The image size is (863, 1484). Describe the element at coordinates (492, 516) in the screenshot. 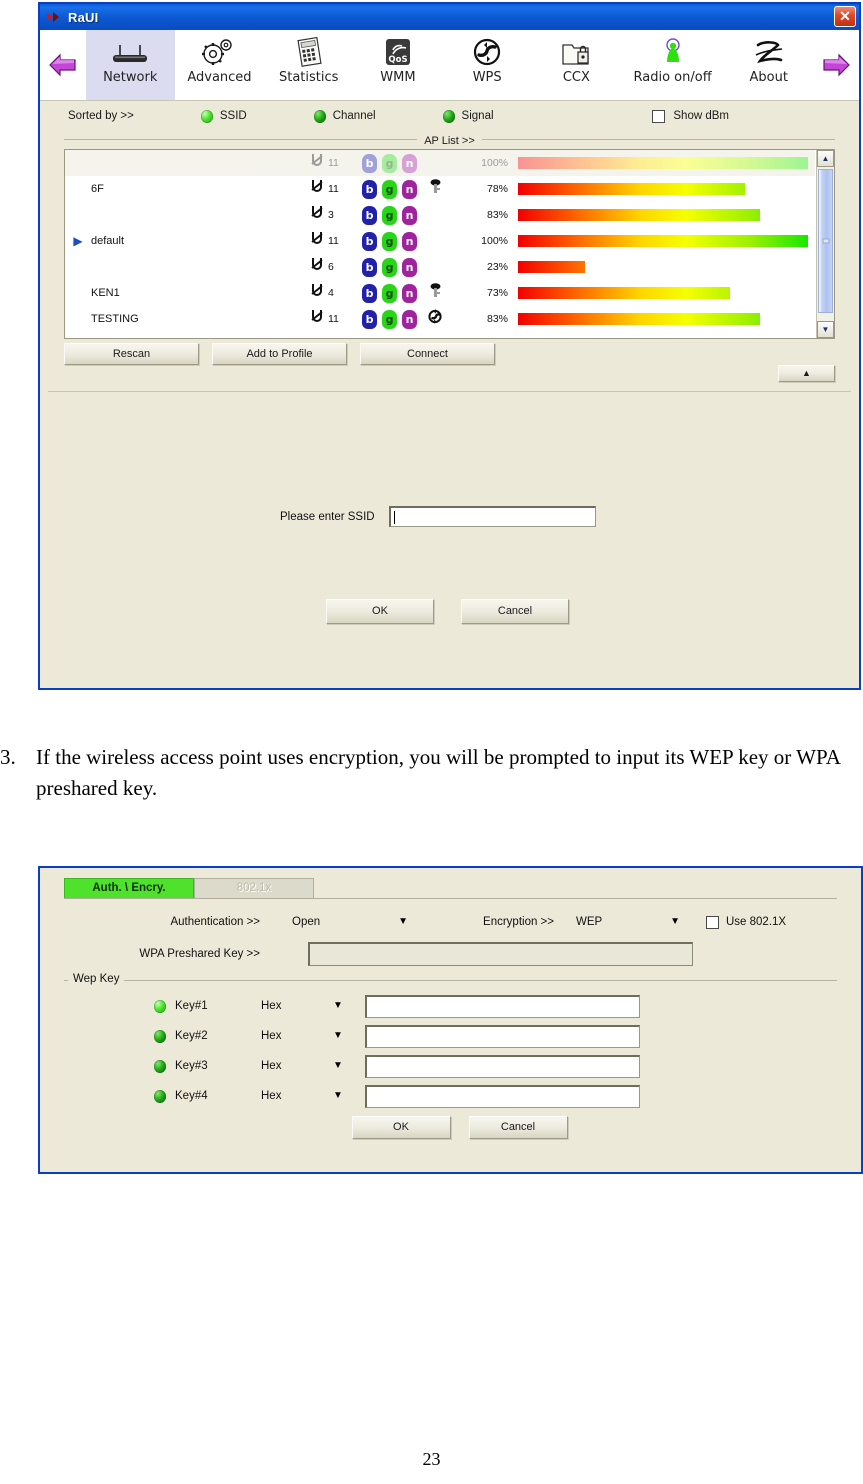

I see `ssid-input` at that location.